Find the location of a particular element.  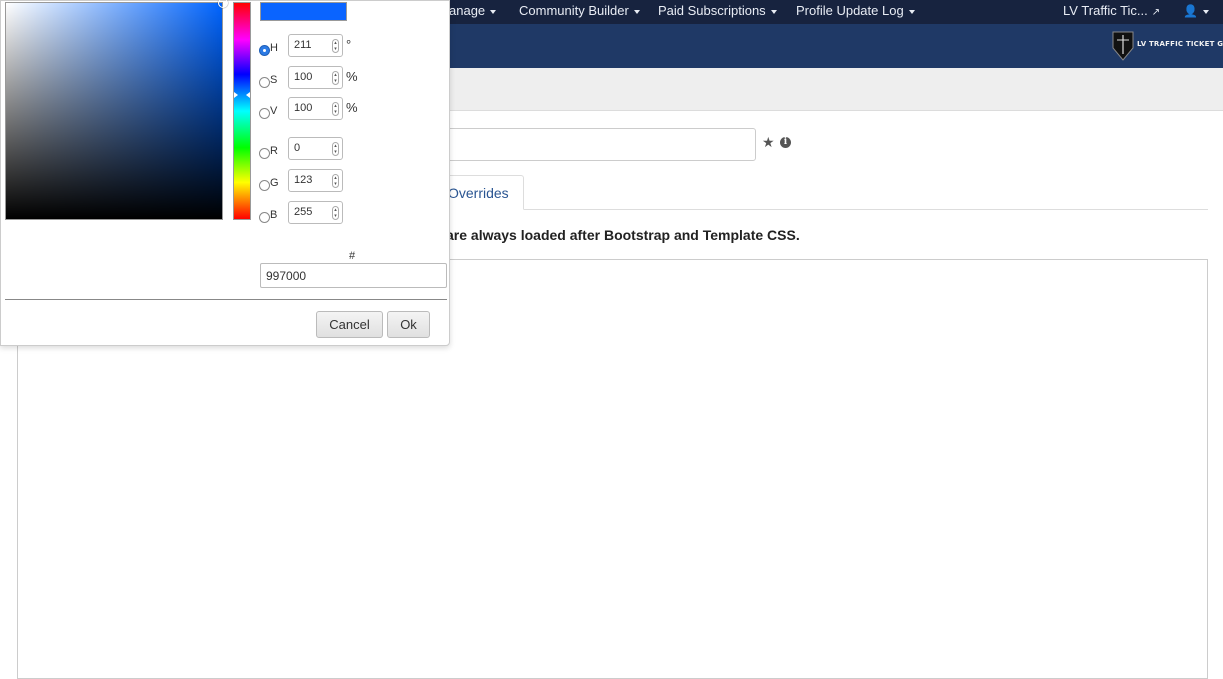

cancel-button: Cancel is located at coordinates (349, 324).